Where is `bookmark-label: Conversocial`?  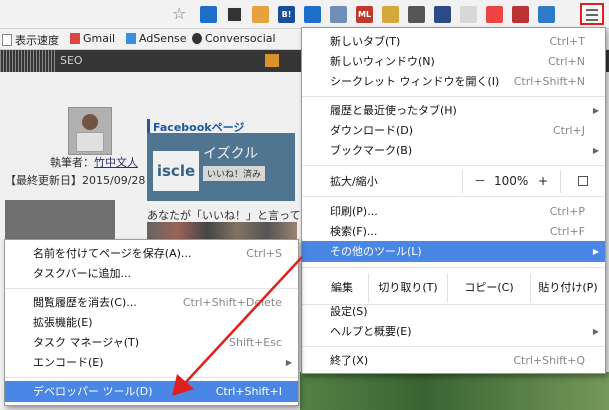 bookmark-label: Conversocial is located at coordinates (240, 38).